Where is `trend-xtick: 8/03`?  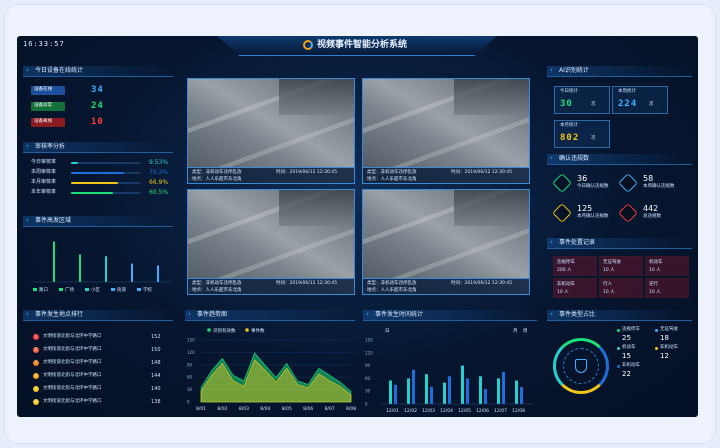
trend-xtick: 8/03 is located at coordinates (244, 409).